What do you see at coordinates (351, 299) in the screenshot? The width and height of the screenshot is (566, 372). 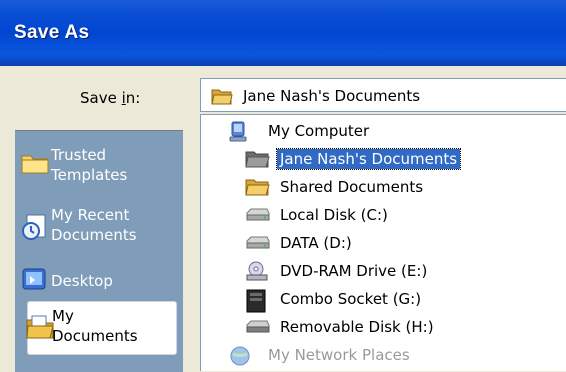 I see `list-item-label: Combo Socket (G:)` at bounding box center [351, 299].